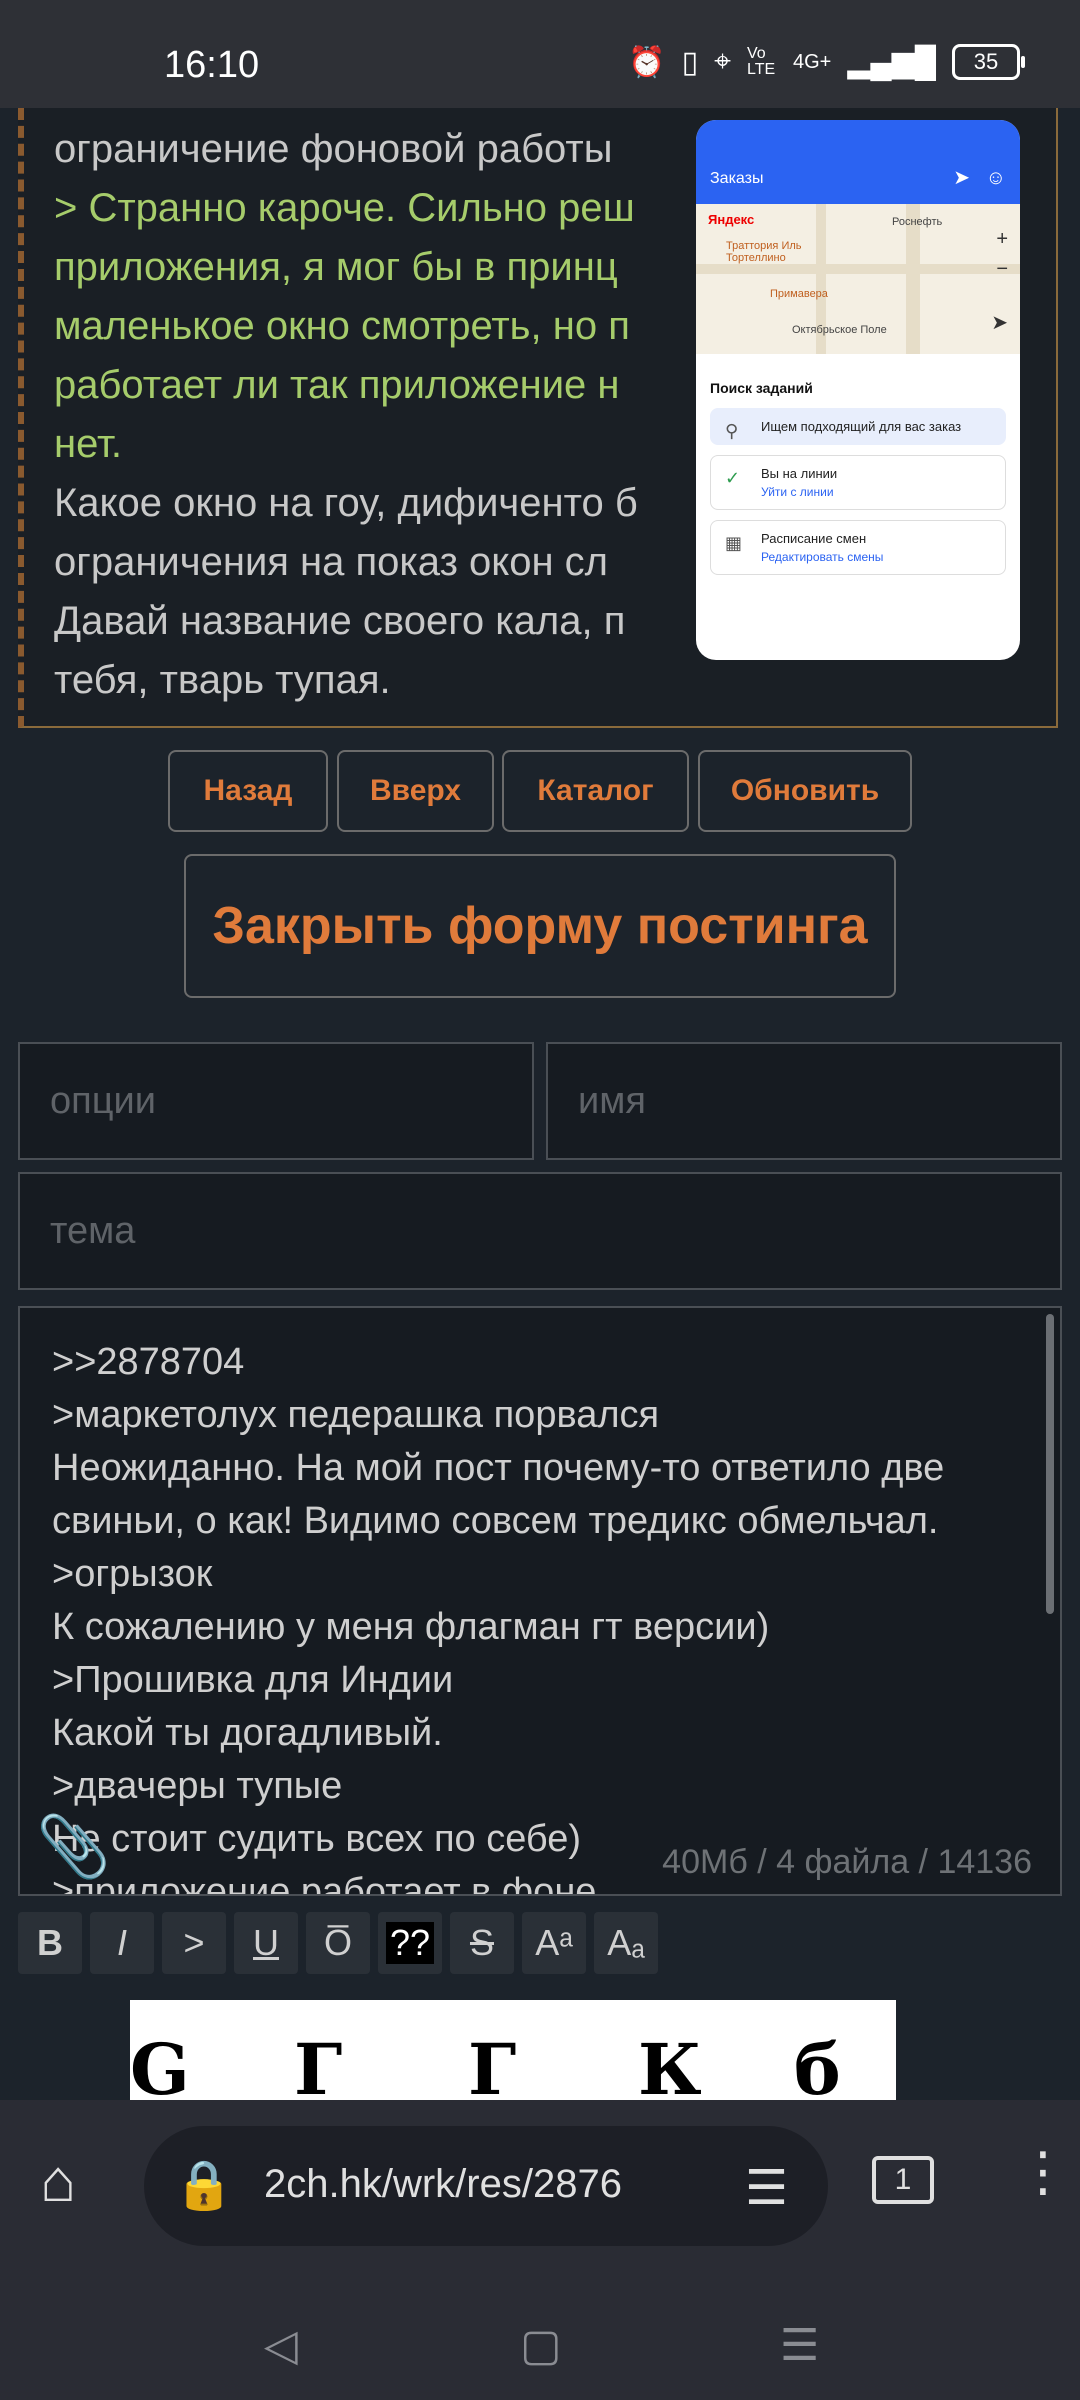 This screenshot has height=2400, width=1080. What do you see at coordinates (766, 2188) in the screenshot?
I see `reader-mode-icon: ☰` at bounding box center [766, 2188].